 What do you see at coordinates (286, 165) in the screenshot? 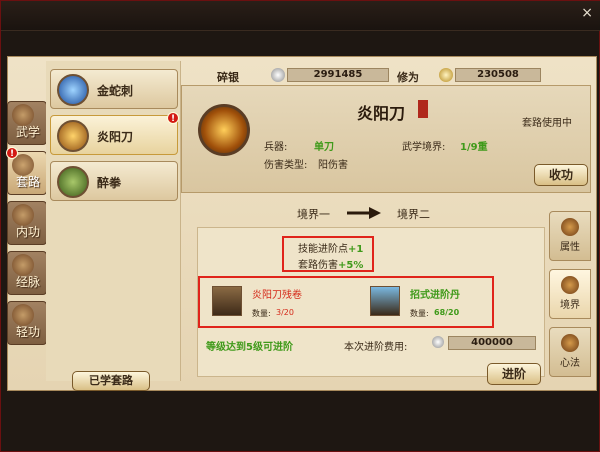
I see `damage-type-label: 伤害类型:` at bounding box center [286, 165].